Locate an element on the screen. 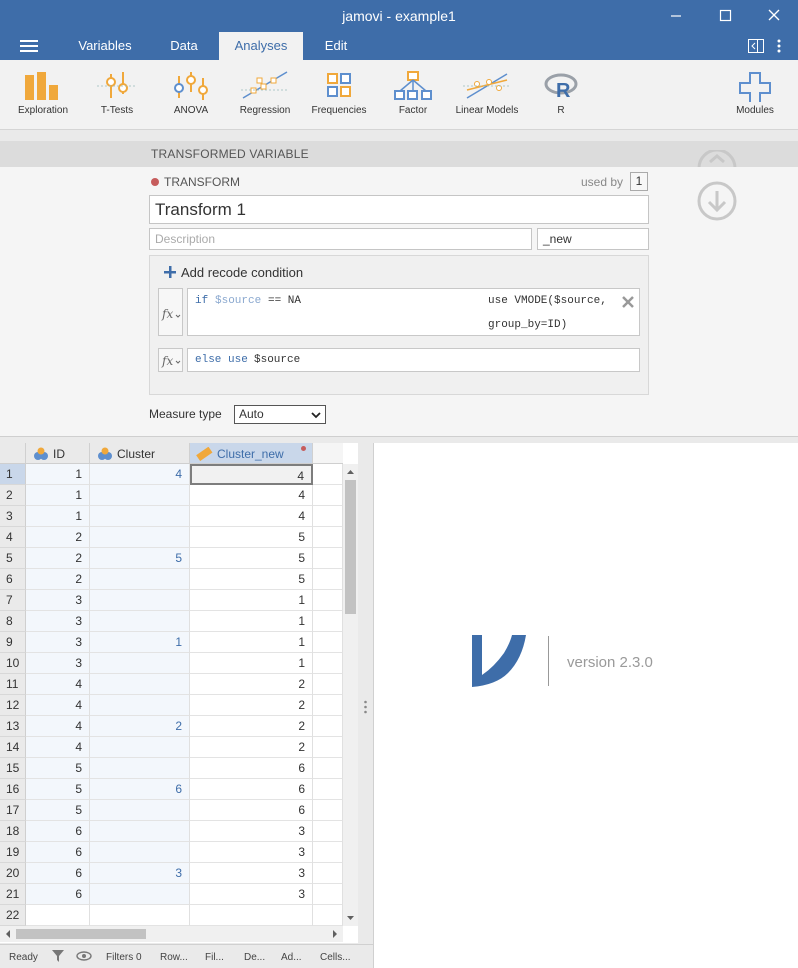 Image resolution: width=798 pixels, height=968 pixels. delete-condition-icon is located at coordinates (628, 303).